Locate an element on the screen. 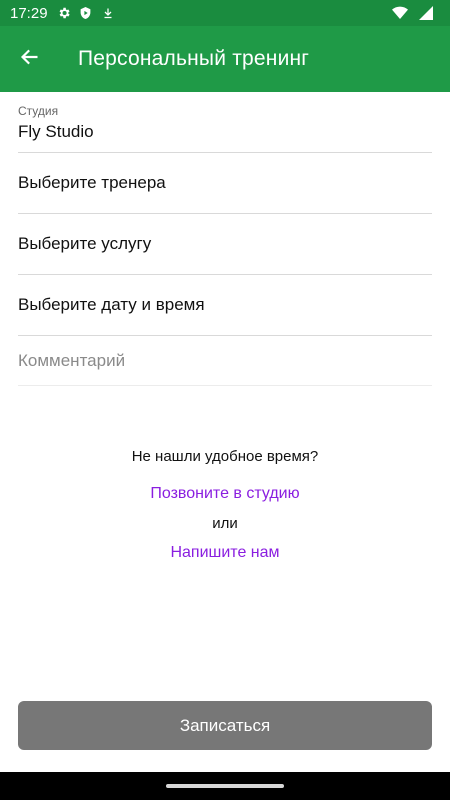 The image size is (450, 800). datetime-select-label: Выберите дату и время is located at coordinates (111, 304).